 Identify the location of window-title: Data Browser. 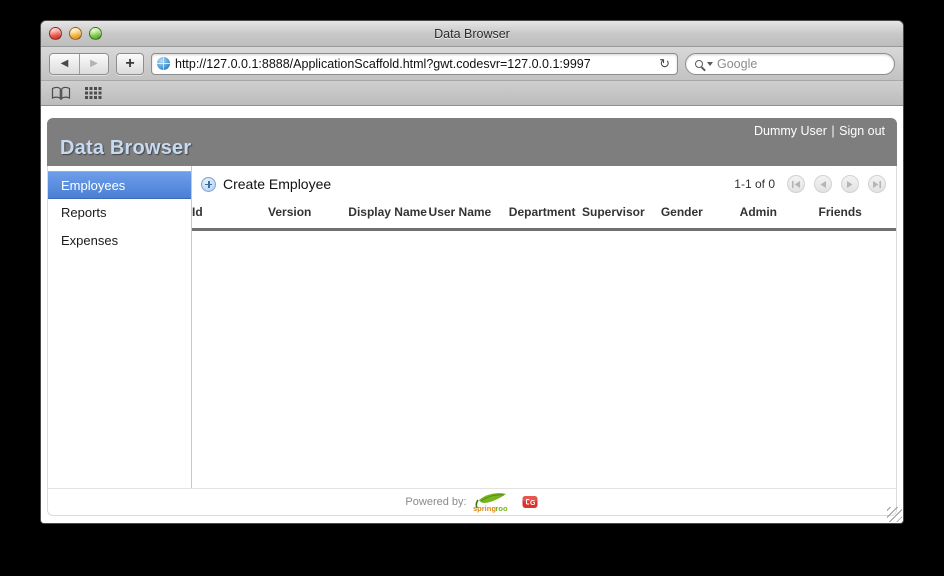
(472, 34).